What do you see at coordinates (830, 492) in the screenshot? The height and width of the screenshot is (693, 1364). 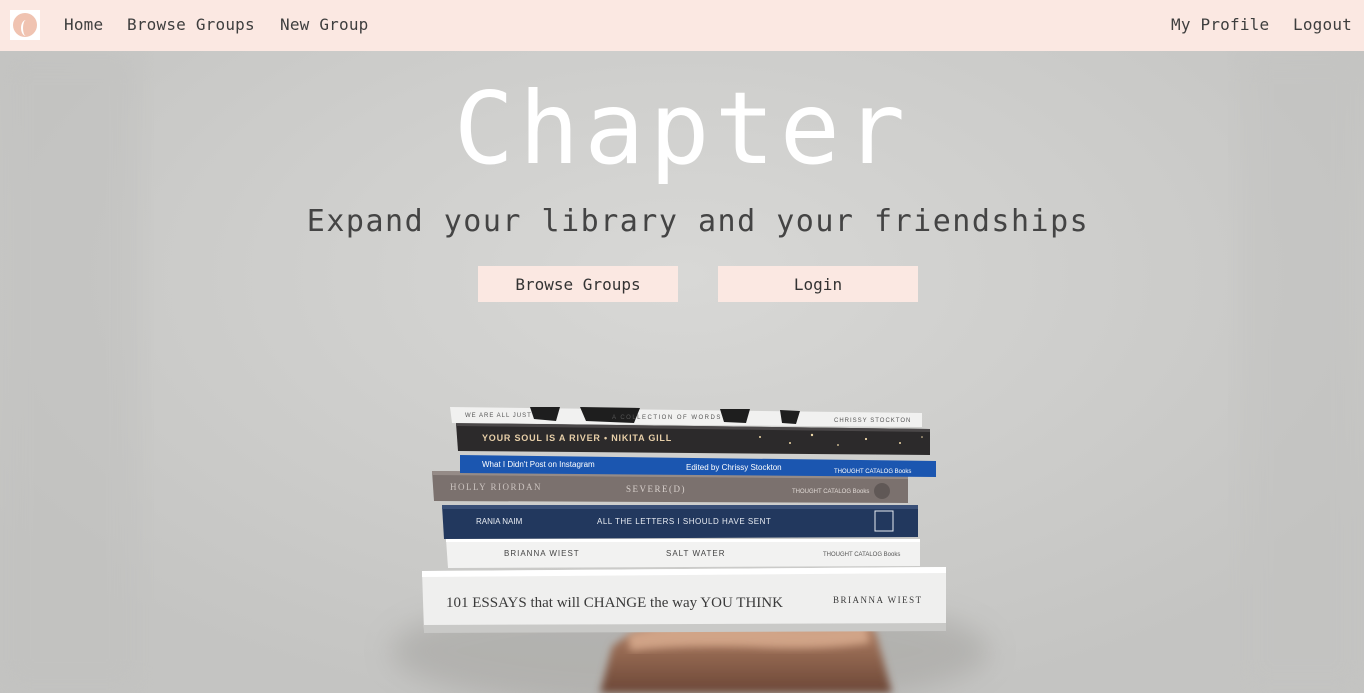 I see `book-4-publisher: THOUGHT CATALOG Books` at bounding box center [830, 492].